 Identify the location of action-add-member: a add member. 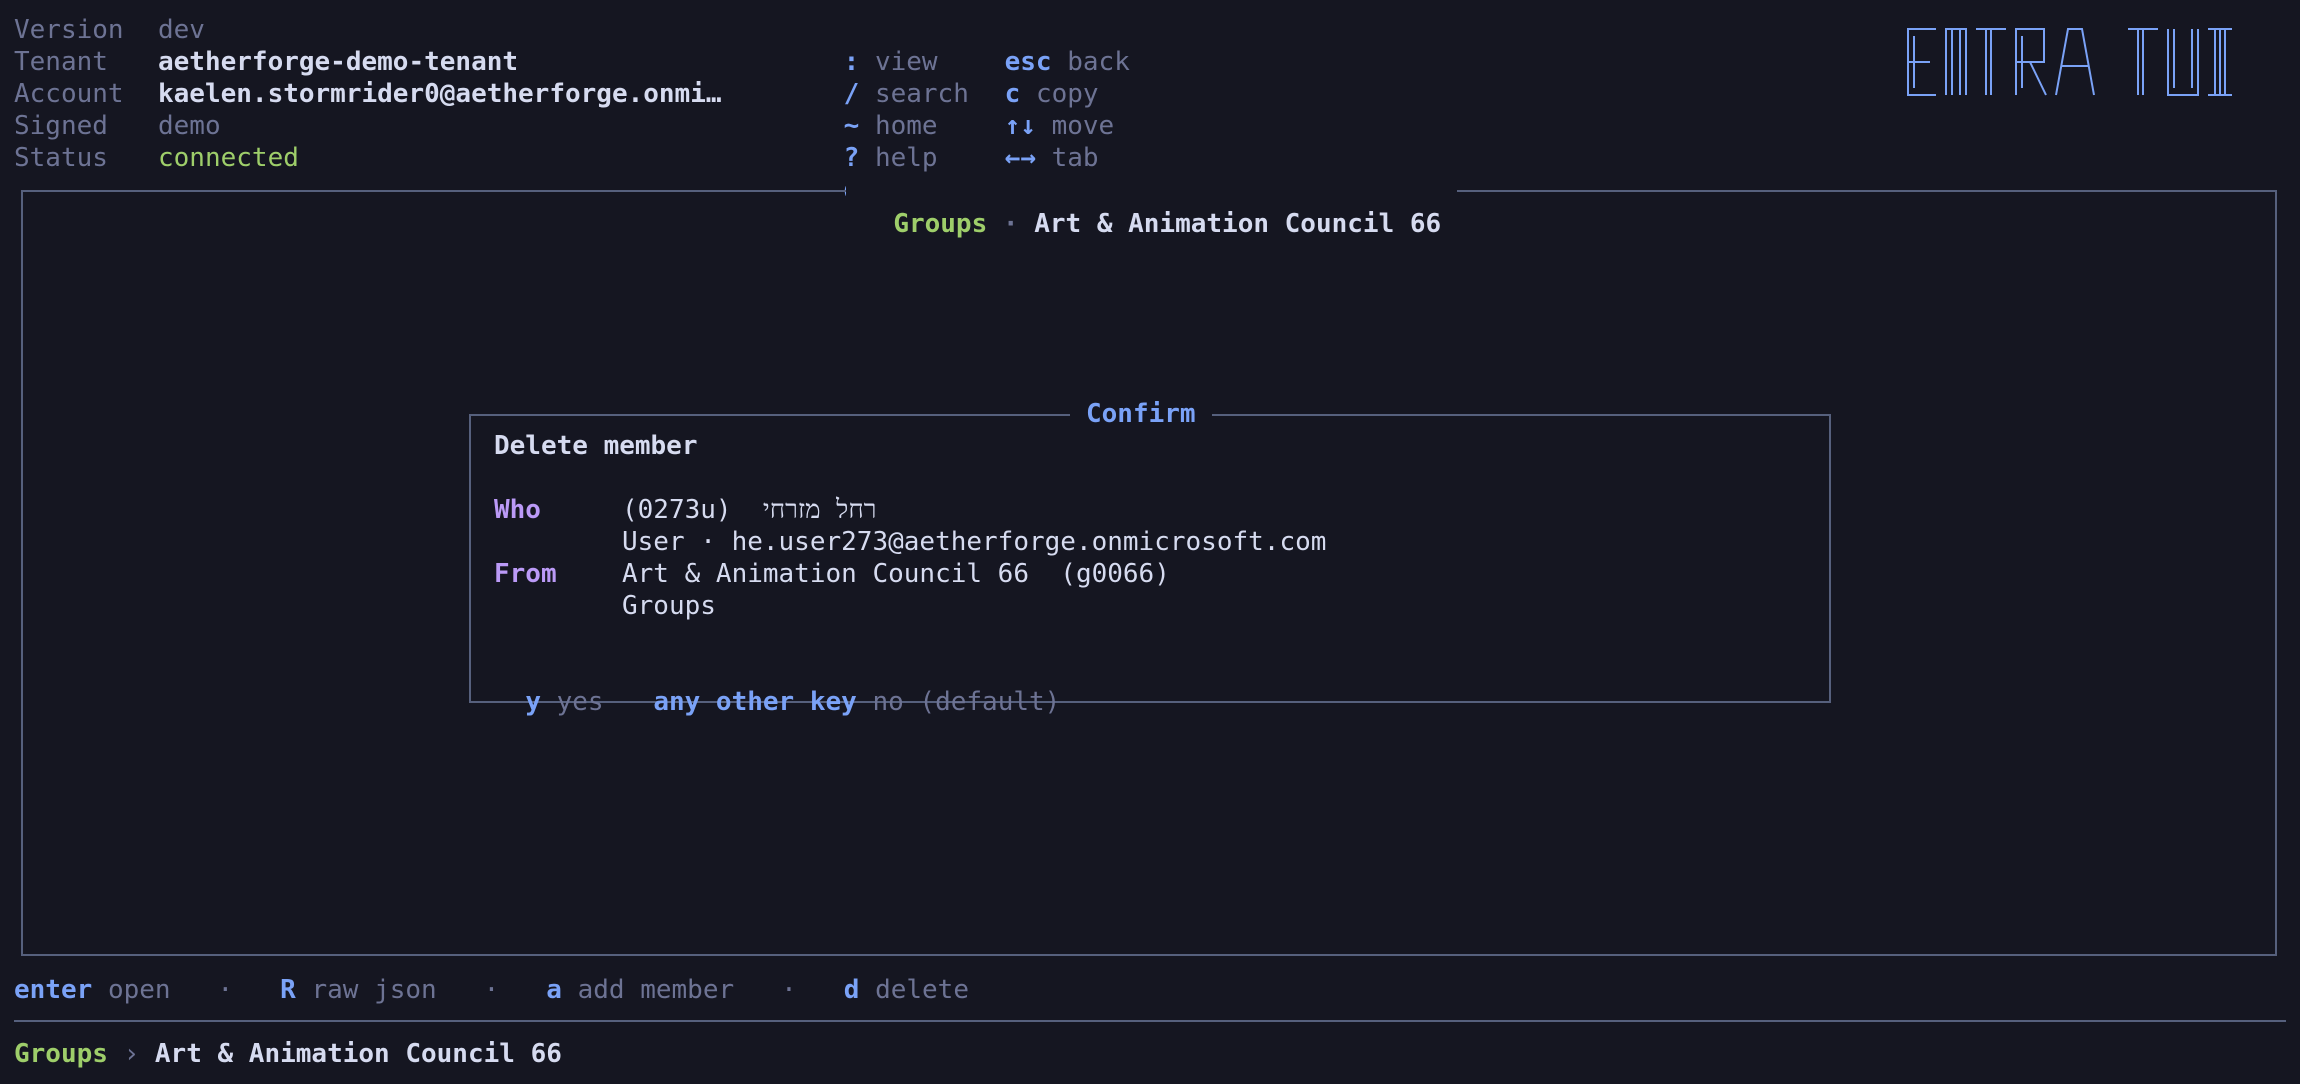
(640, 990).